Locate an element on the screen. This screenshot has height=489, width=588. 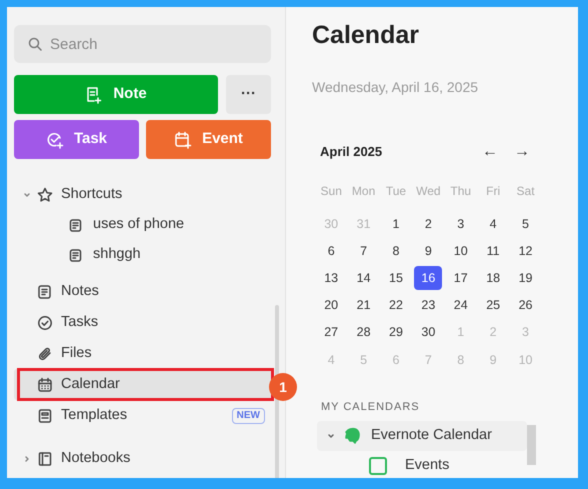
sidebar-item: uses of phone is located at coordinates (142, 225).